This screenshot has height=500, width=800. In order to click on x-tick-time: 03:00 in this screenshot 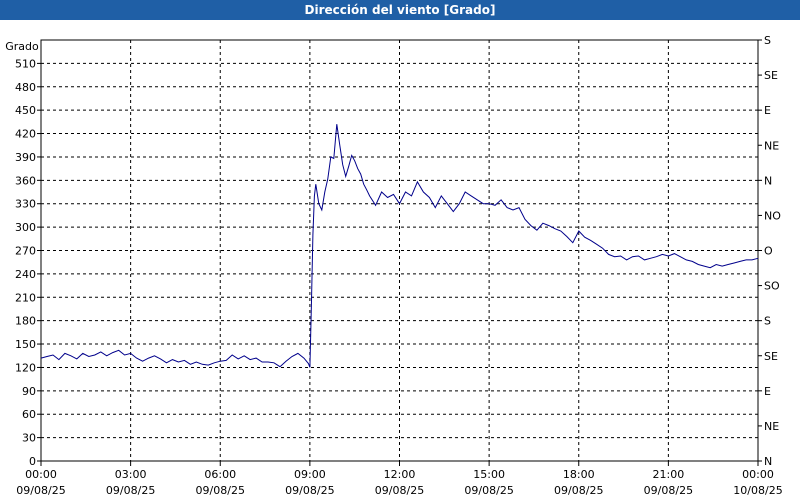, I will do `click(131, 474)`.